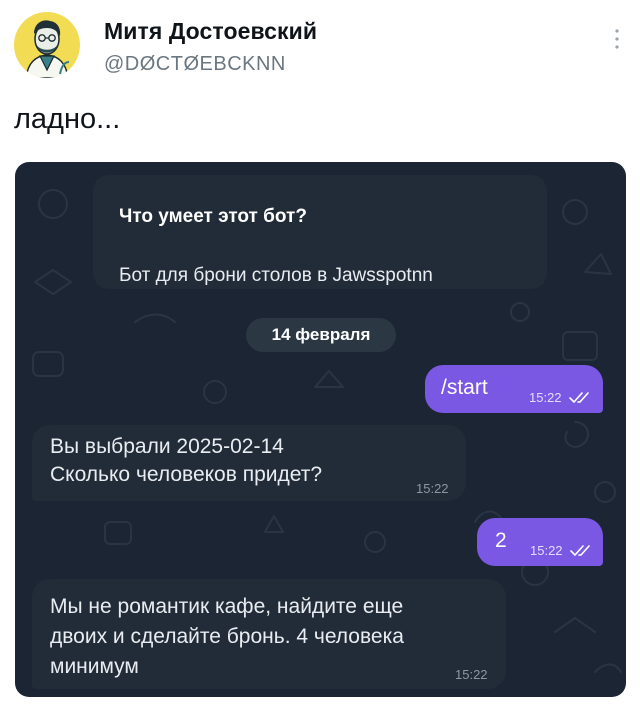  What do you see at coordinates (514, 389) in the screenshot?
I see `message-outgoing: /start 15:22` at bounding box center [514, 389].